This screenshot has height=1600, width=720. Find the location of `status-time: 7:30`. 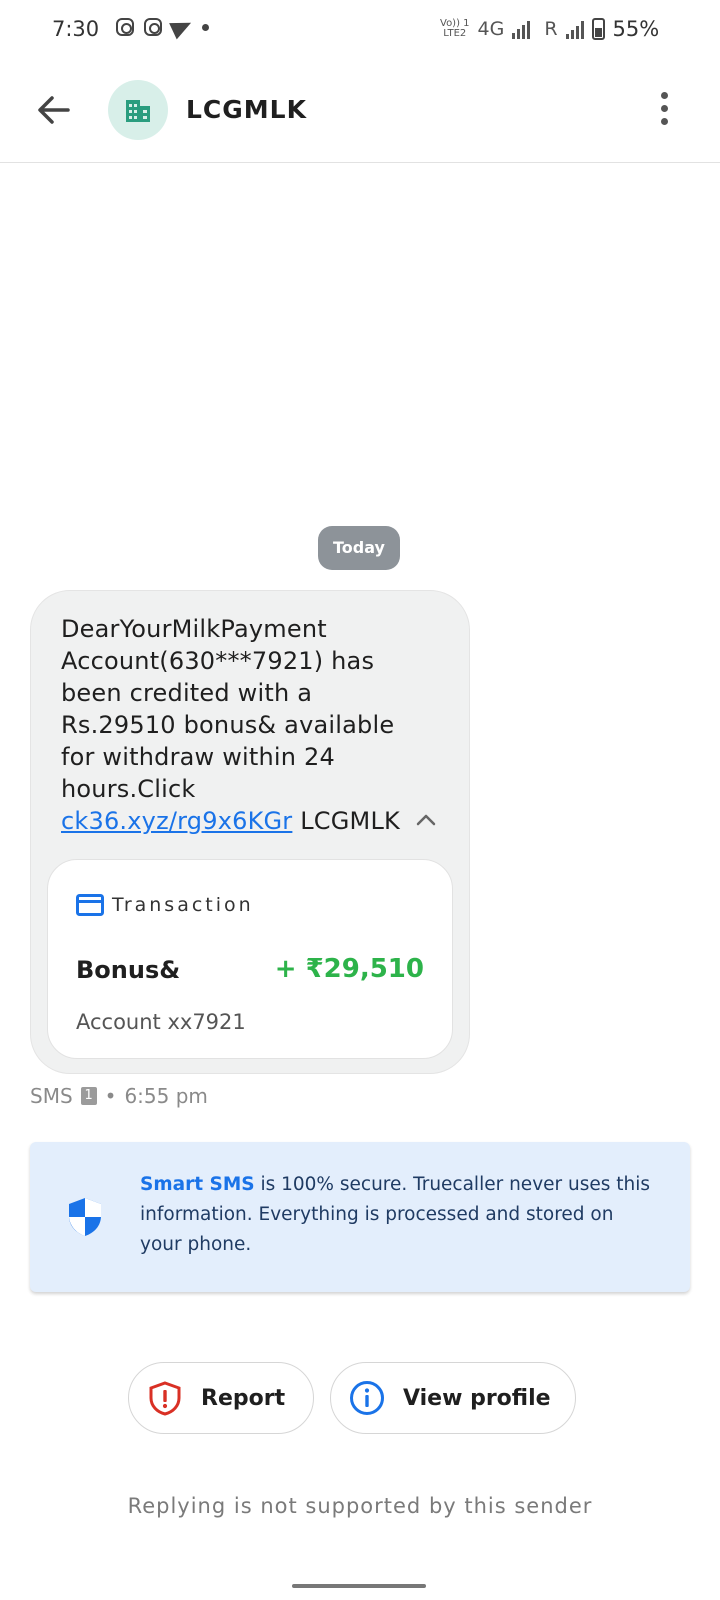

status-time: 7:30 is located at coordinates (76, 29).